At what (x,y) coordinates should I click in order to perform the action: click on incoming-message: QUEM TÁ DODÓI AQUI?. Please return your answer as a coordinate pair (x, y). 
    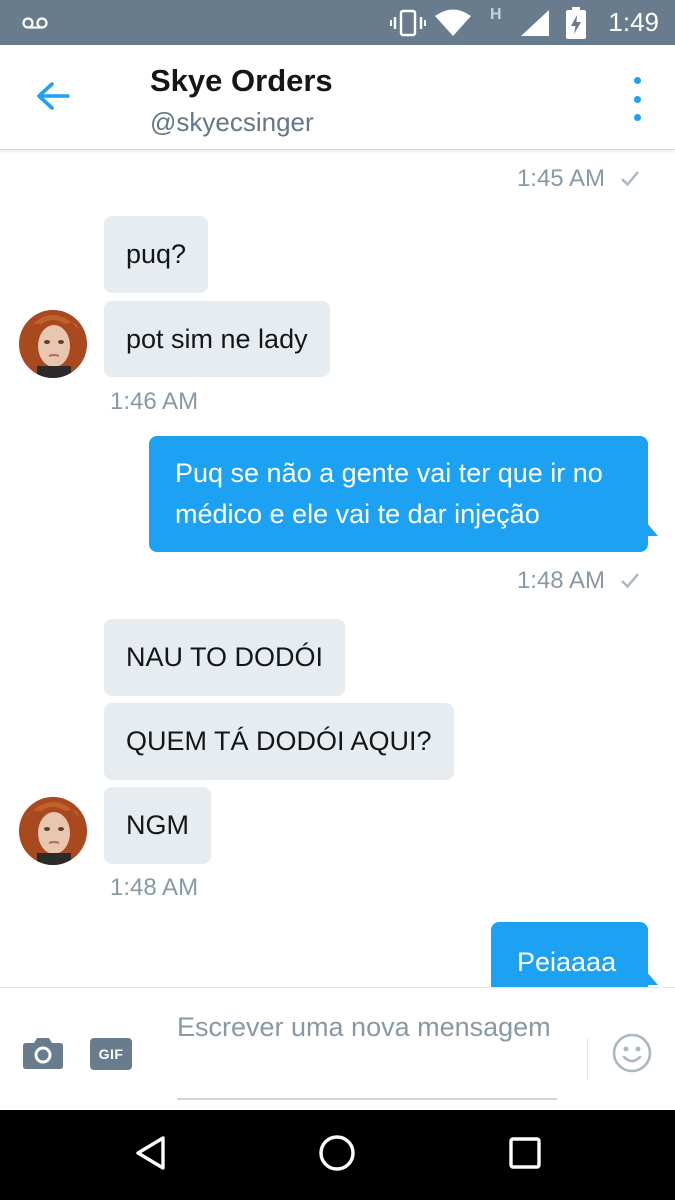
    Looking at the image, I should click on (279, 741).